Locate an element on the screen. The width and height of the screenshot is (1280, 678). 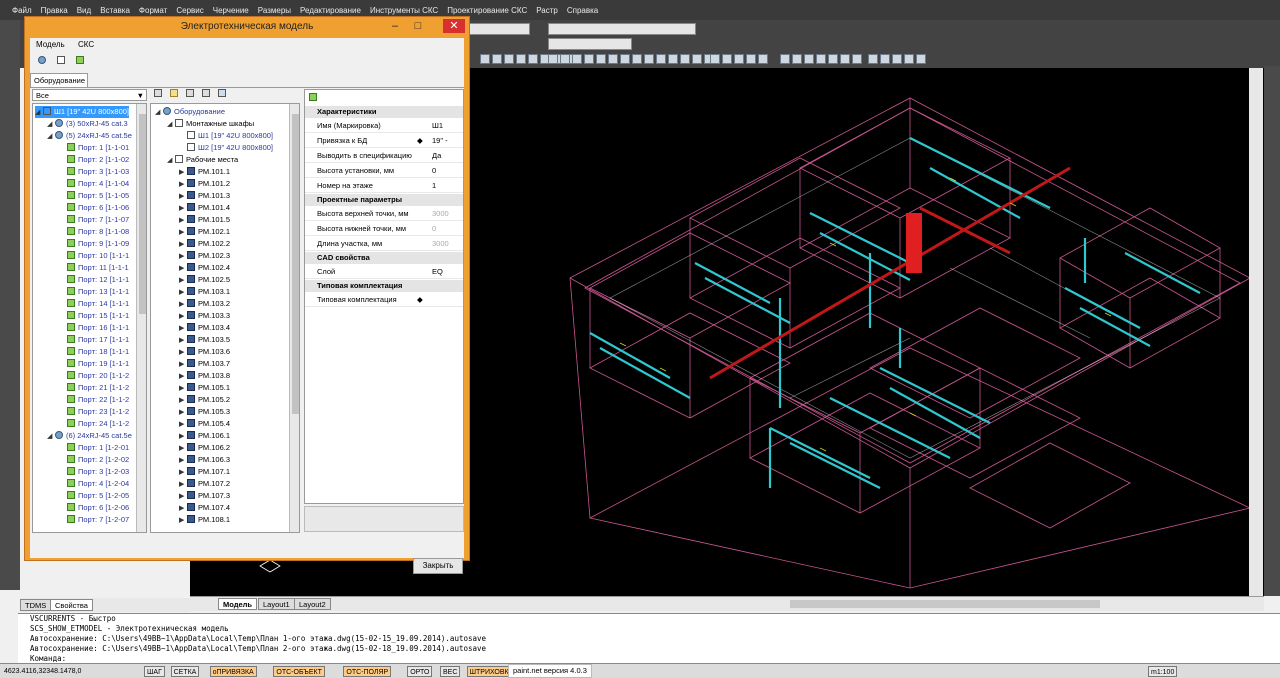
tree-item: ▶ РМ.101.4 is located at coordinates (204, 208).